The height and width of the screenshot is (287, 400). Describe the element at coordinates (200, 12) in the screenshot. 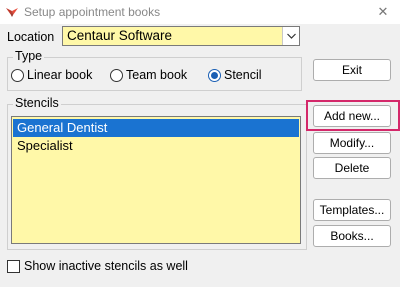

I see `title-bar: Setup appointment books ✕` at that location.